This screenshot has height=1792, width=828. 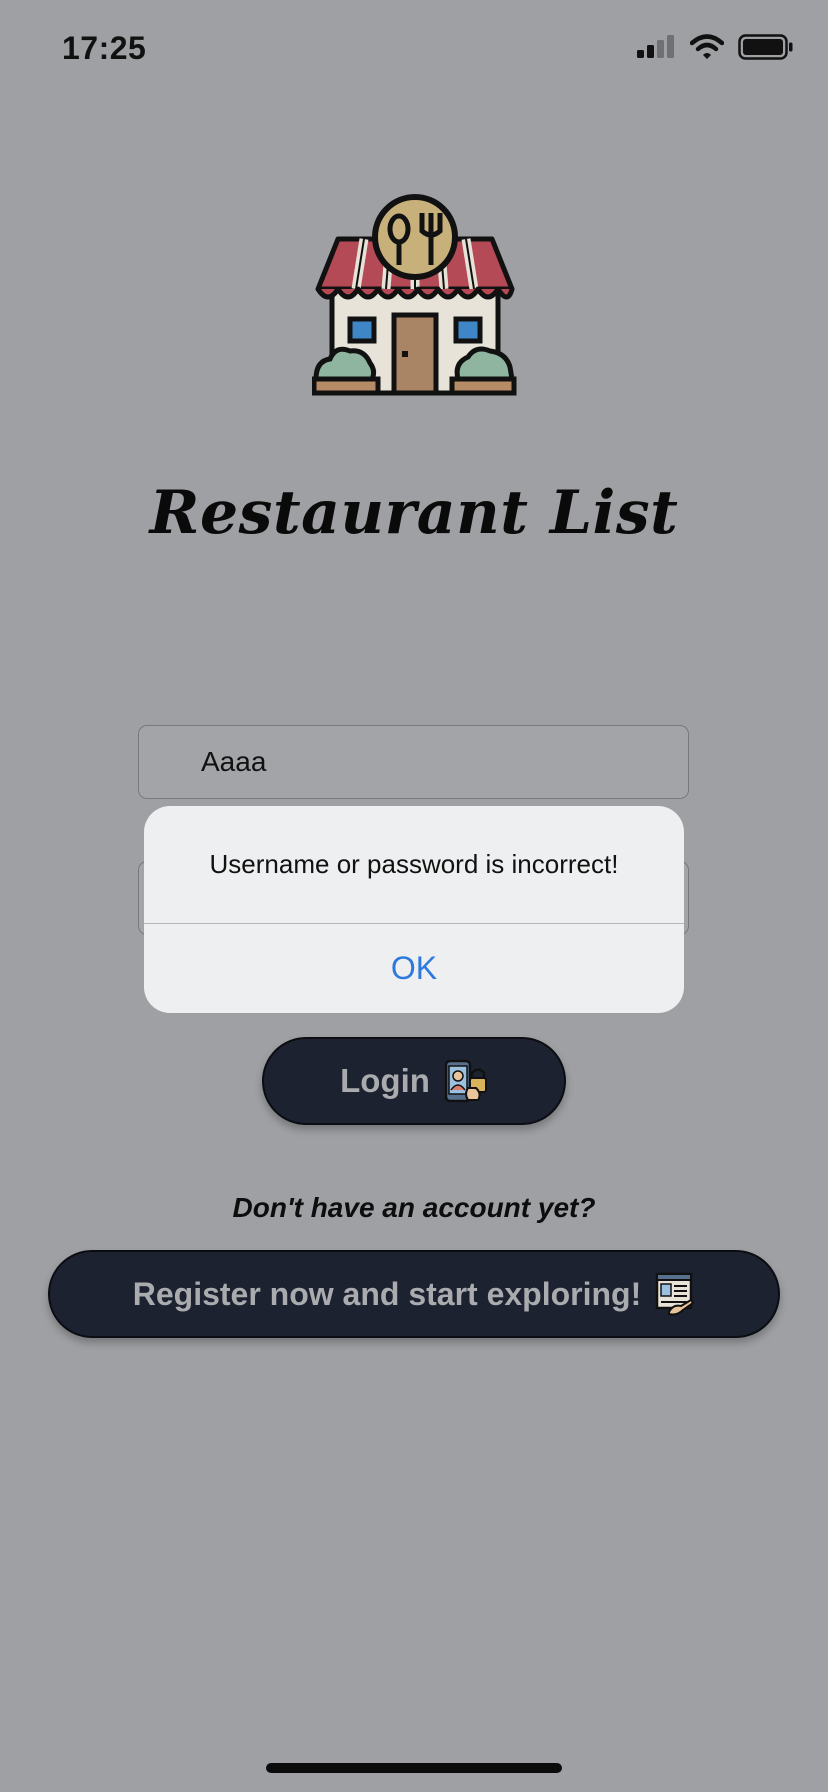 I want to click on status-icons, so click(x=715, y=47).